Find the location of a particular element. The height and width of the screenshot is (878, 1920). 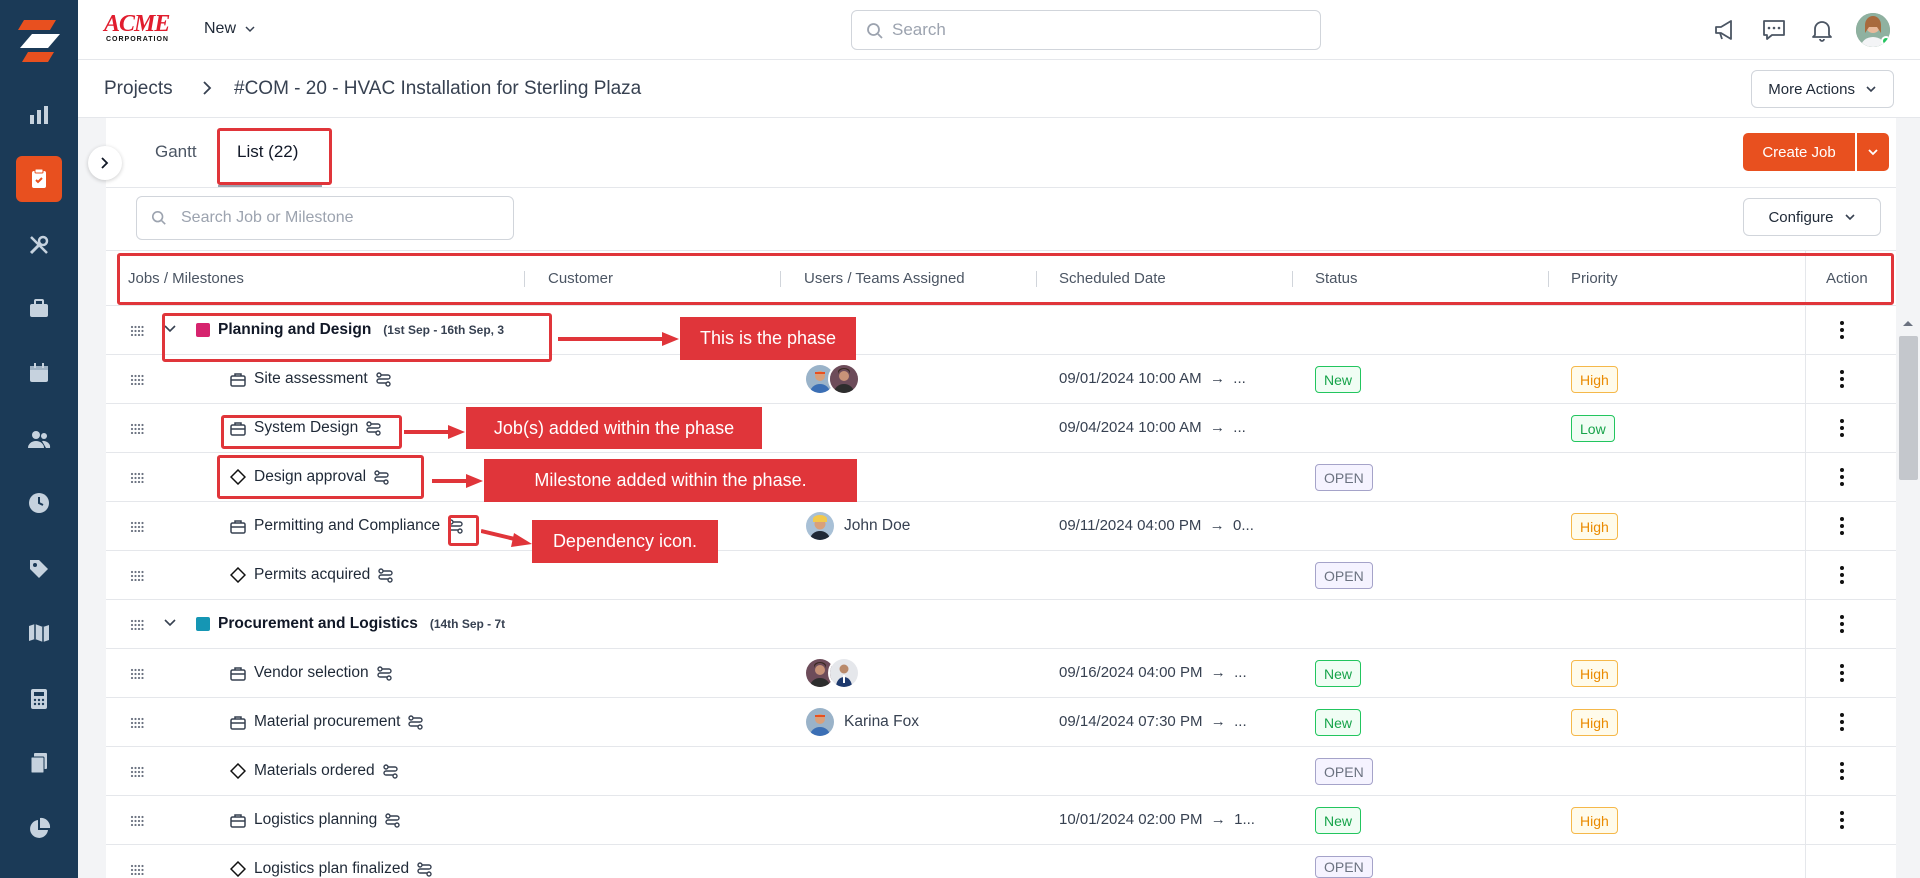

documents-icon is located at coordinates (38, 763).